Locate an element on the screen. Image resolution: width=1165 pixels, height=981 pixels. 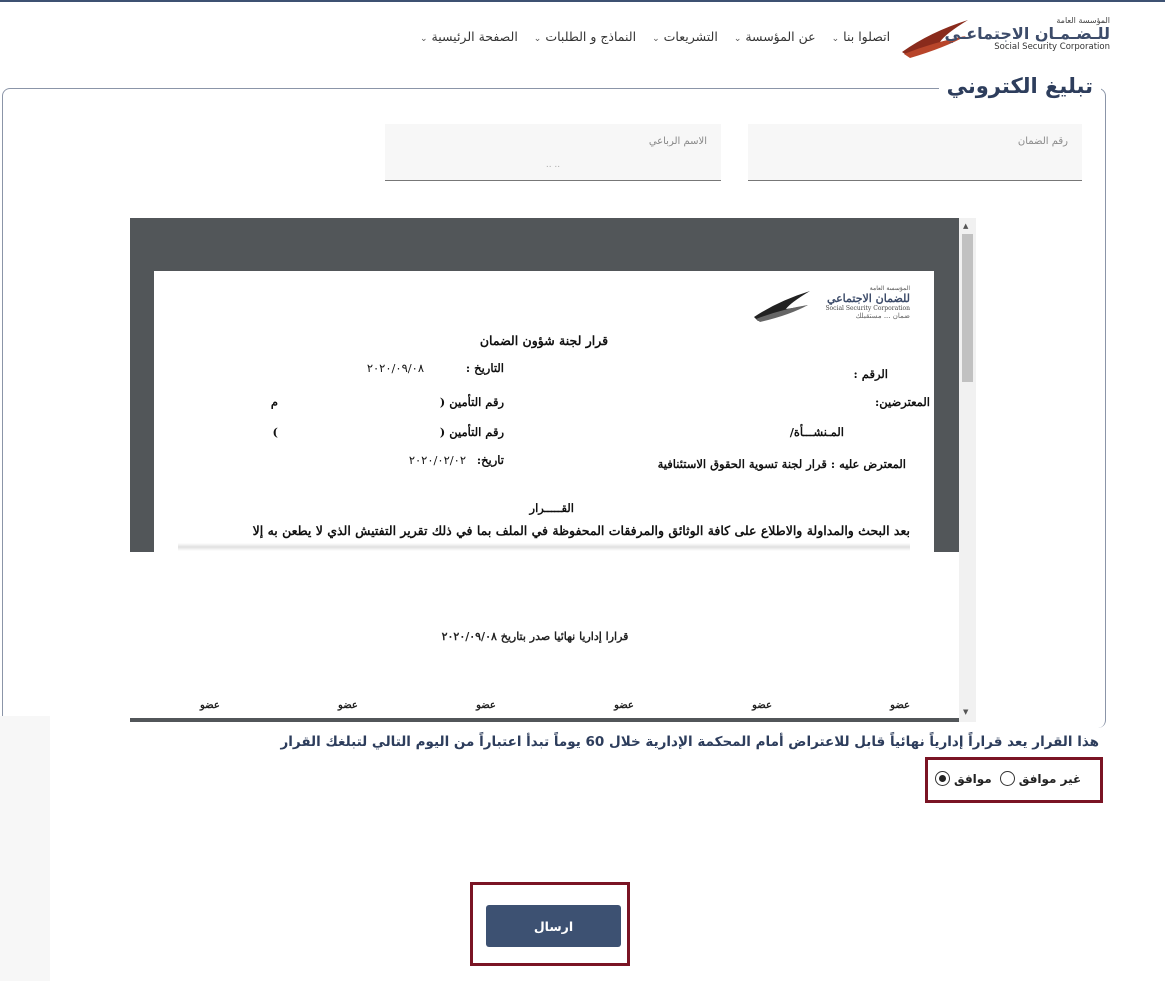
document-date2-value: ٢٠٢٠/٠٢/٠٢ is located at coordinates (437, 460).